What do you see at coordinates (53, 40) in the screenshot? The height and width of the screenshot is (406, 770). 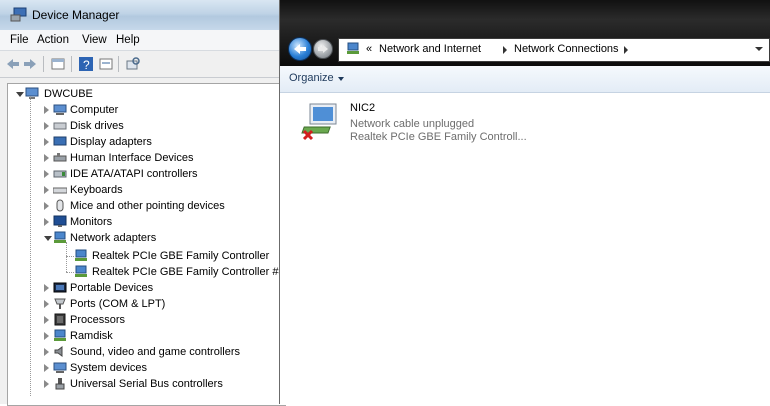 I see `menu-action: Action` at bounding box center [53, 40].